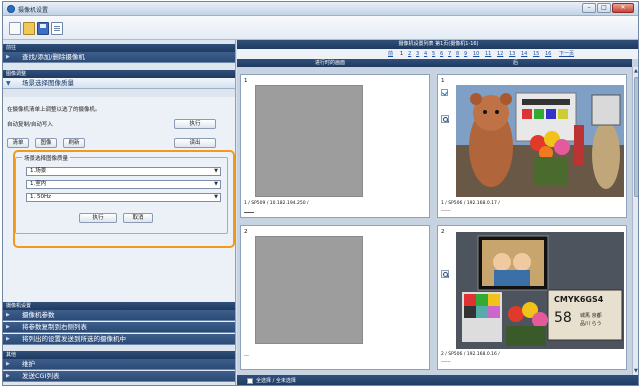 Image resolution: width=643 pixels, height=389 pixels. What do you see at coordinates (335, 146) in the screenshot?
I see `camera-cell: 1 1 / SP509 / 10.182.194.250 /` at bounding box center [335, 146].